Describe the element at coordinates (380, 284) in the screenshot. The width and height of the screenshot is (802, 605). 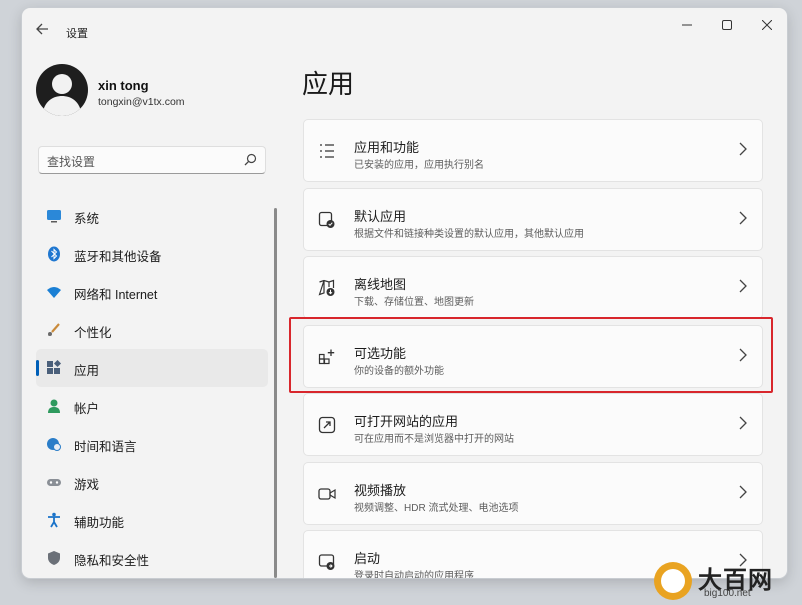
I see `card-title: 离线地图` at that location.